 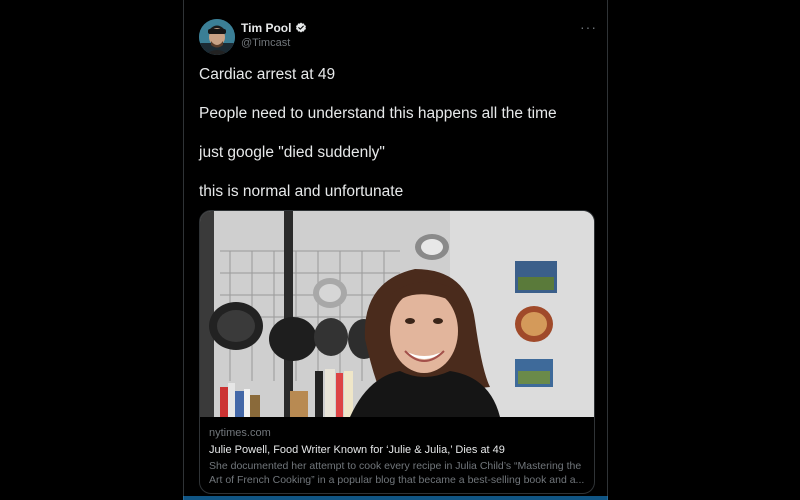 I want to click on avatar, so click(x=217, y=37).